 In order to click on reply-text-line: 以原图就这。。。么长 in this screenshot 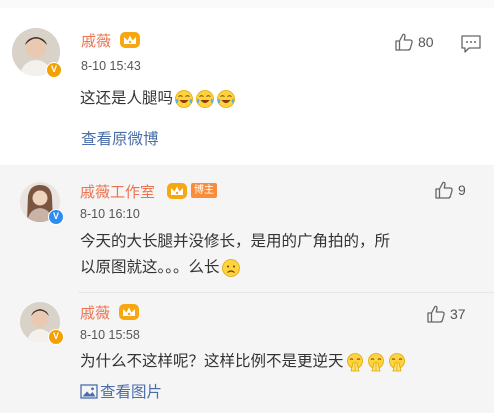, I will do `click(150, 267)`.